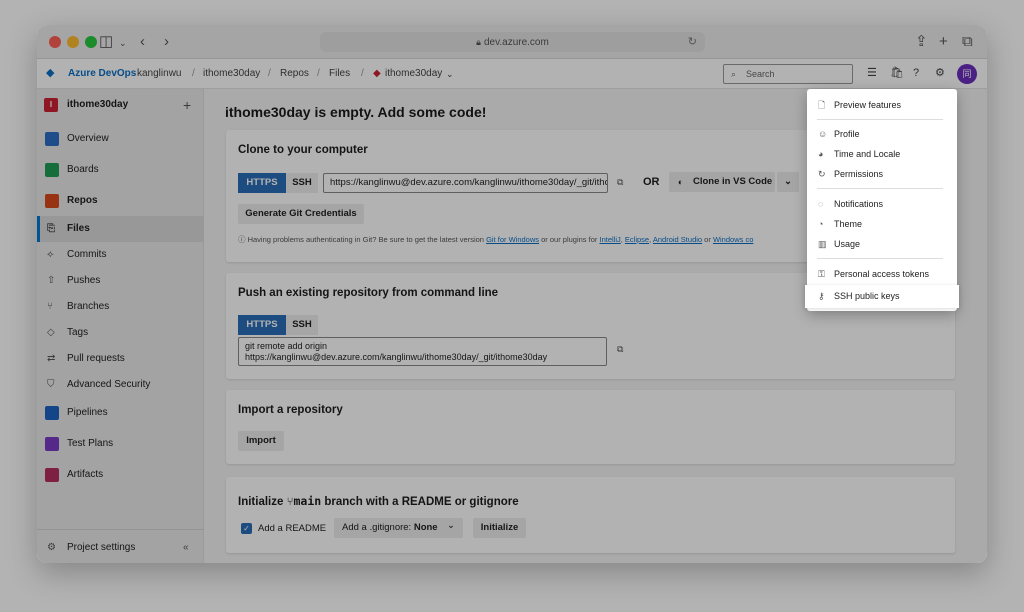 The width and height of the screenshot is (1024, 612). I want to click on breadcrumb-org: kanglinwu, so click(159, 74).